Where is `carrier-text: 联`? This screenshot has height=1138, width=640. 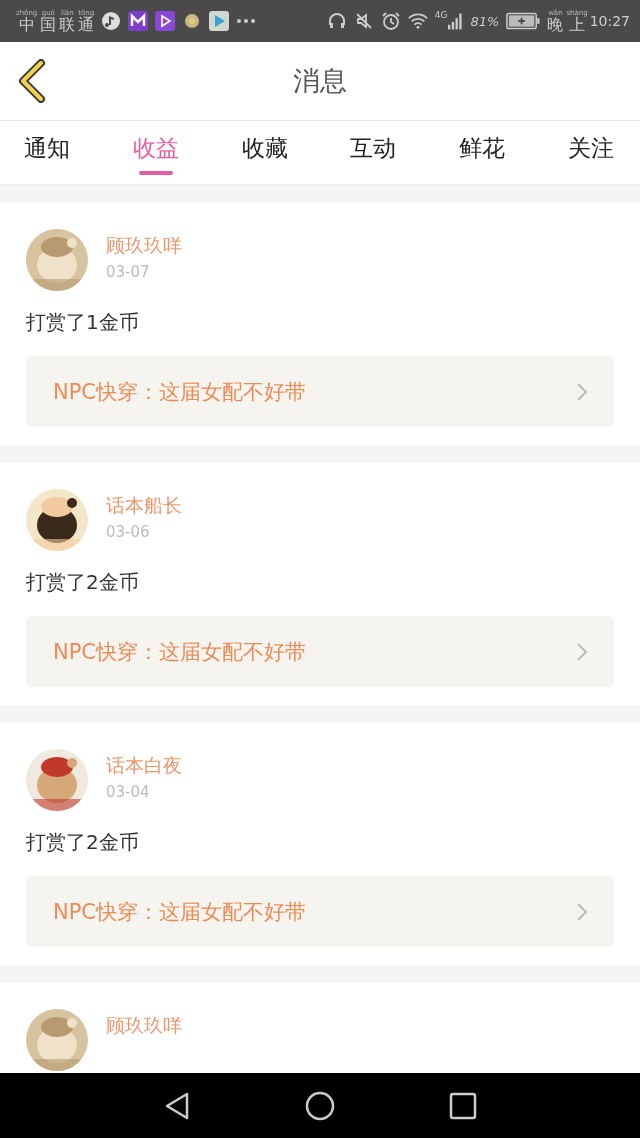 carrier-text: 联 is located at coordinates (67, 24).